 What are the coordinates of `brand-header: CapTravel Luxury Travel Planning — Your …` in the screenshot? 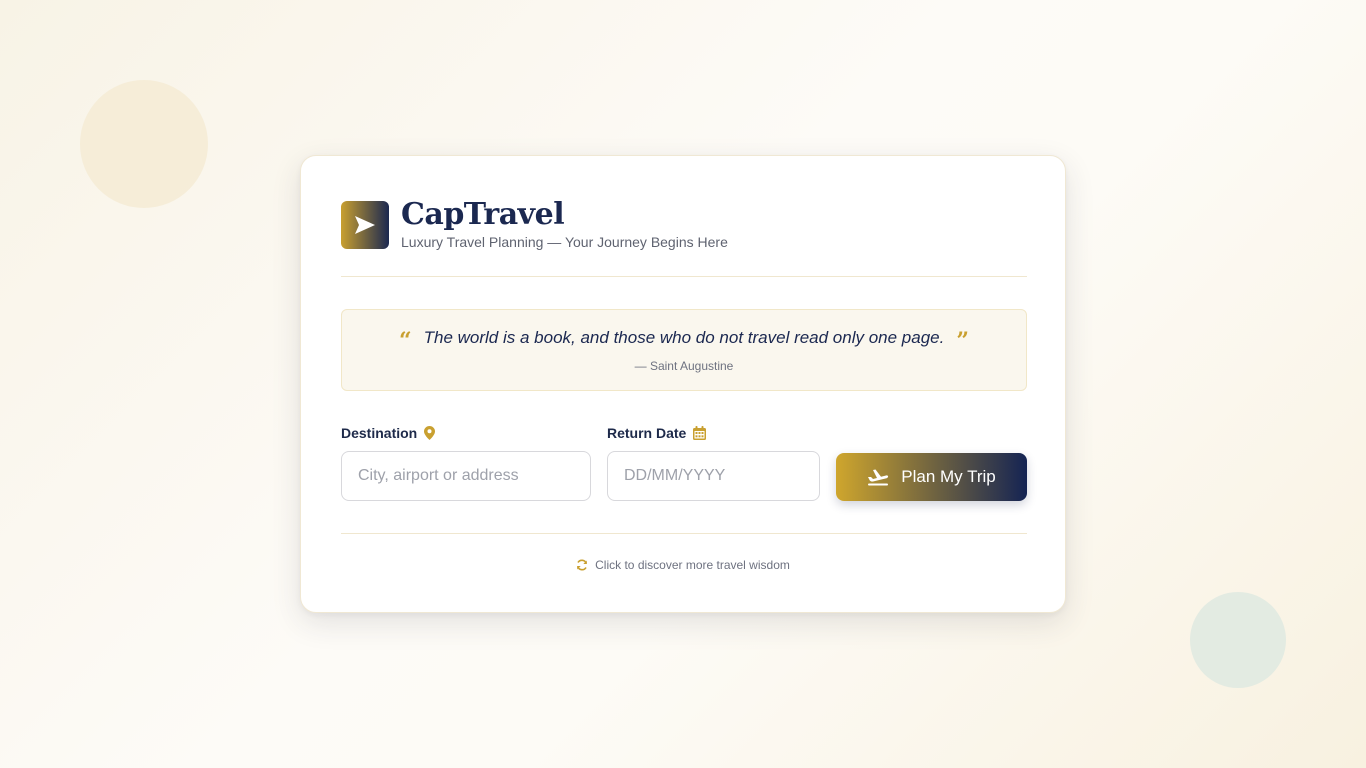 It's located at (534, 223).